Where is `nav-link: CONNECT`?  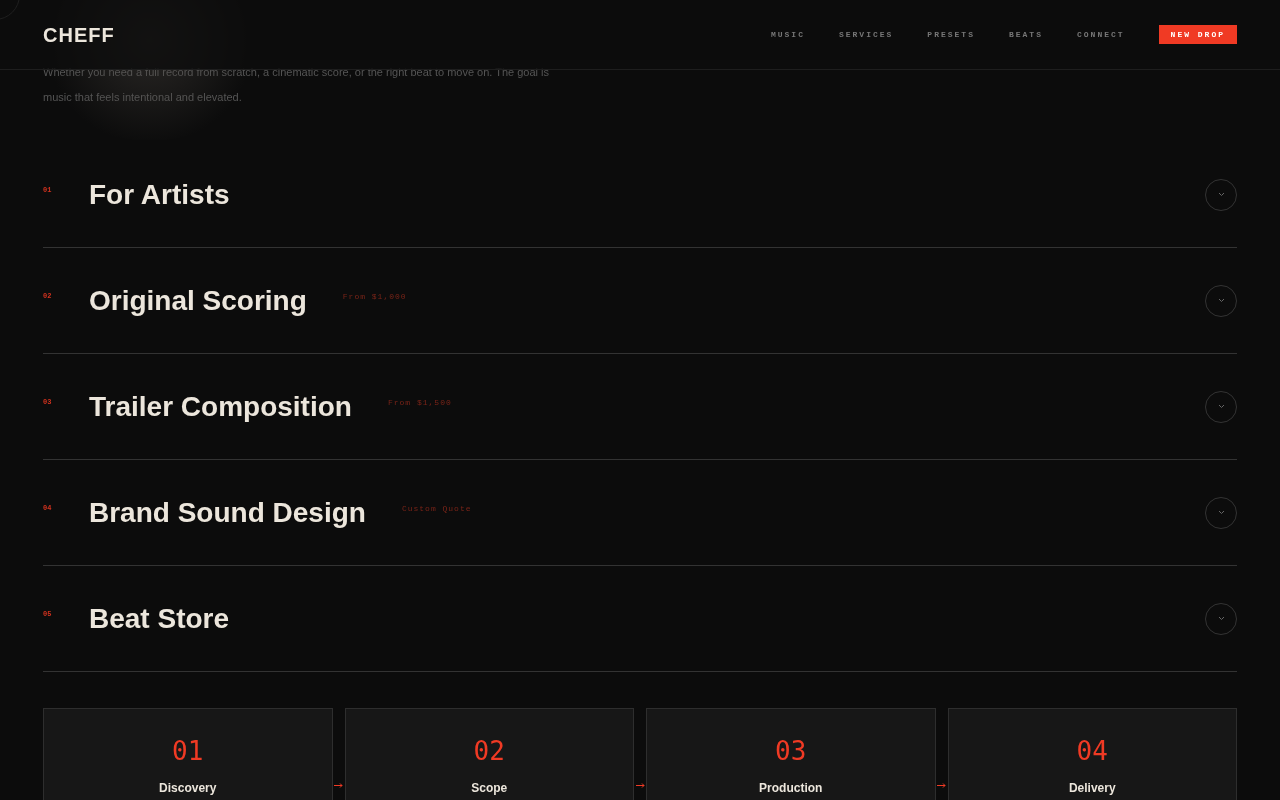
nav-link: CONNECT is located at coordinates (1101, 34).